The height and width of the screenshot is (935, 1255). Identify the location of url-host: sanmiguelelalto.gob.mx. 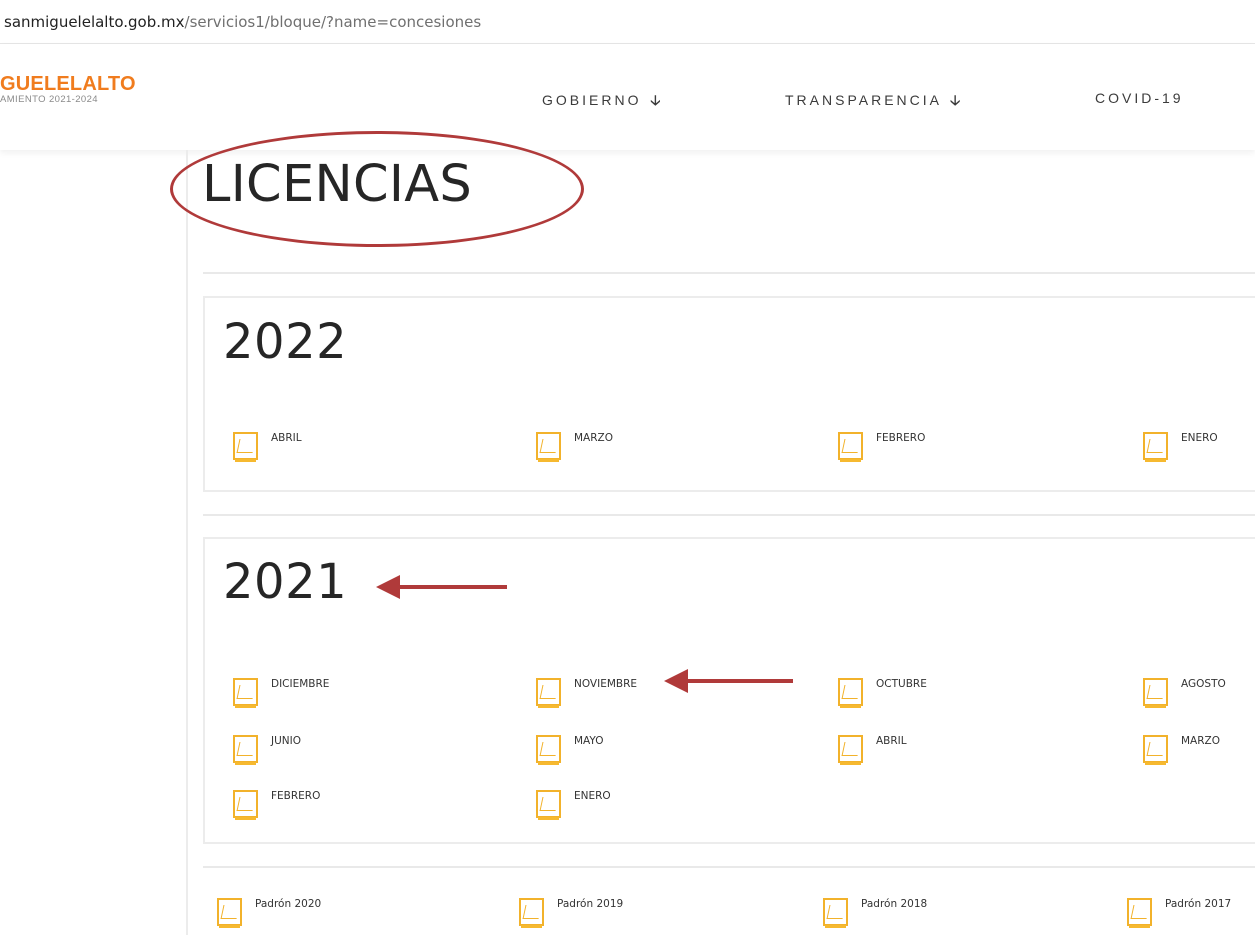
(94, 22).